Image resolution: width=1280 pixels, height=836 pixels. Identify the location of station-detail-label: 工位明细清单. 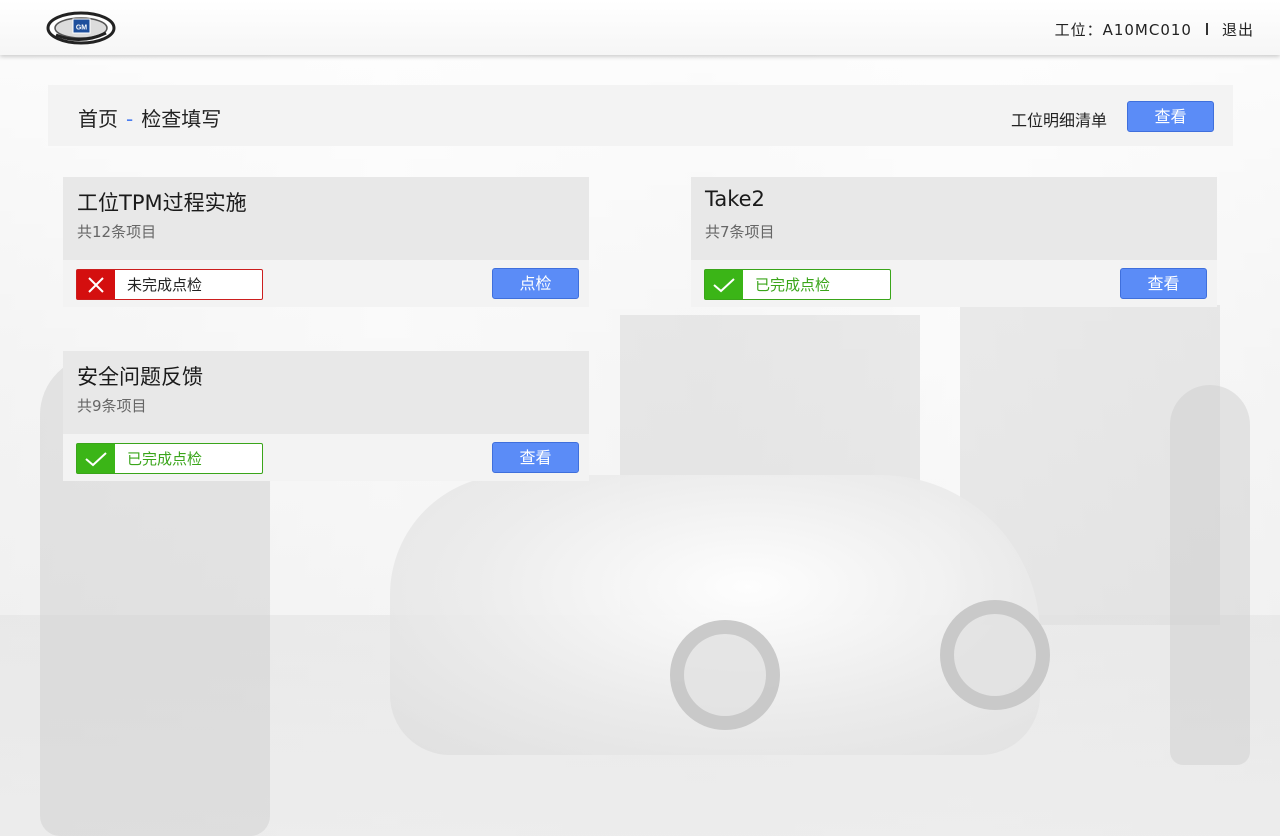
(1058, 120).